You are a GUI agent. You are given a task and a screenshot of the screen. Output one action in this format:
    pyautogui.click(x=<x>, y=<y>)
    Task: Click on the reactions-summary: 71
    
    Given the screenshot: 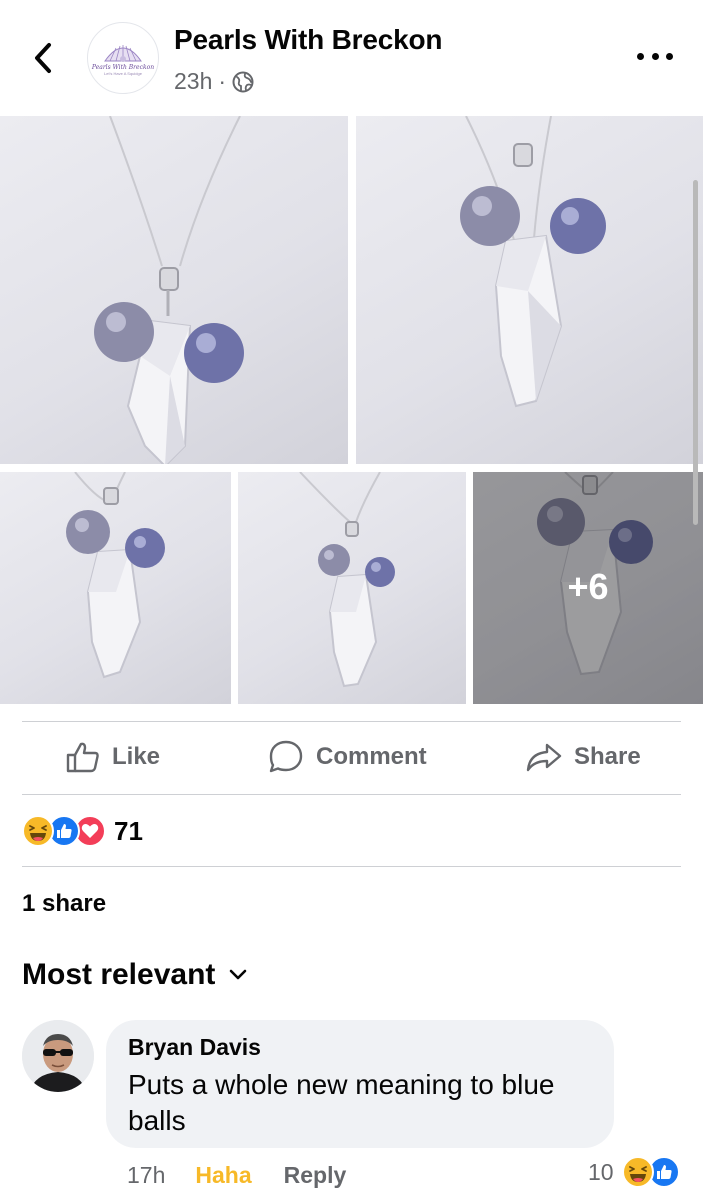 What is the action you would take?
    pyautogui.click(x=82, y=831)
    